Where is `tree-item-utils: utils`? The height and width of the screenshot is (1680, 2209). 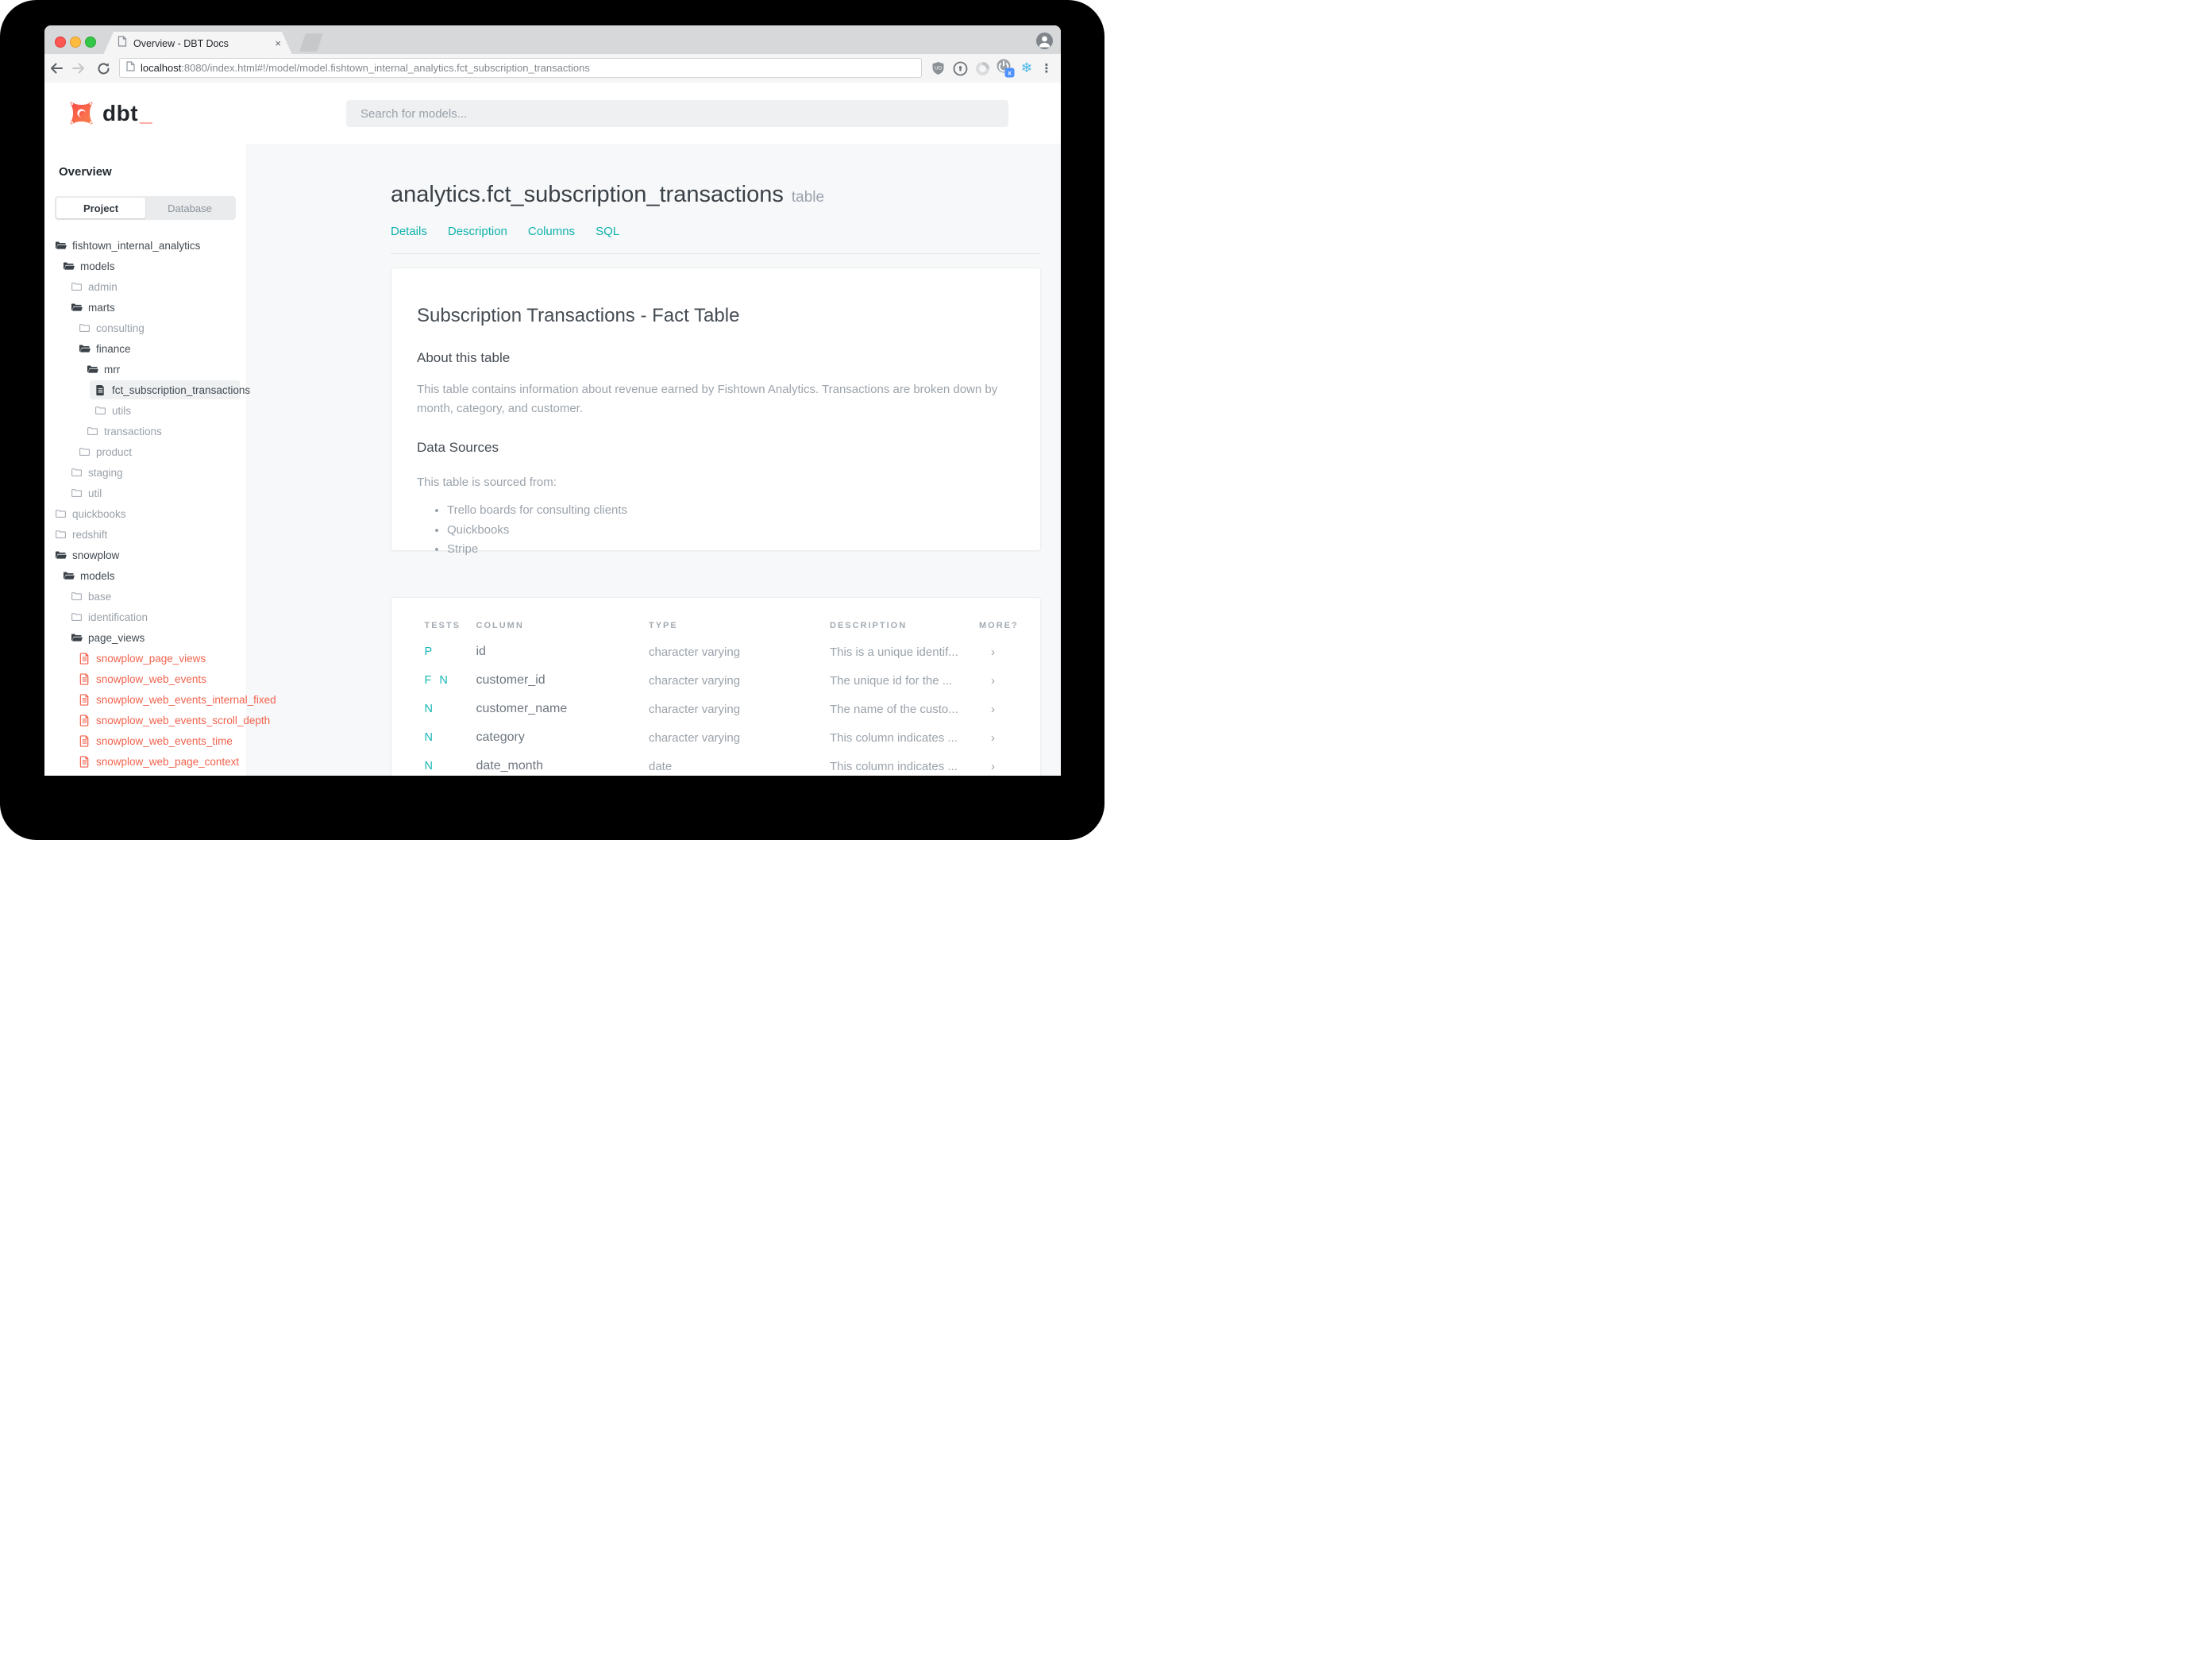 tree-item-utils: utils is located at coordinates (145, 410).